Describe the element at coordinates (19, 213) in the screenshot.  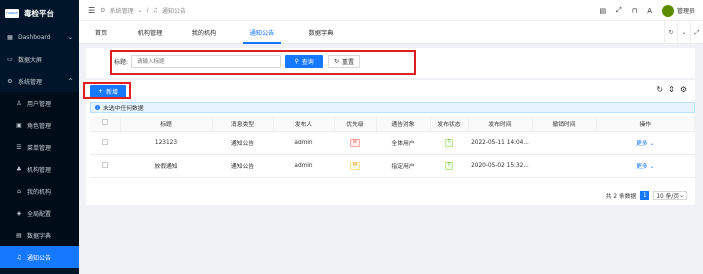
I see `config-icon: ◈` at that location.